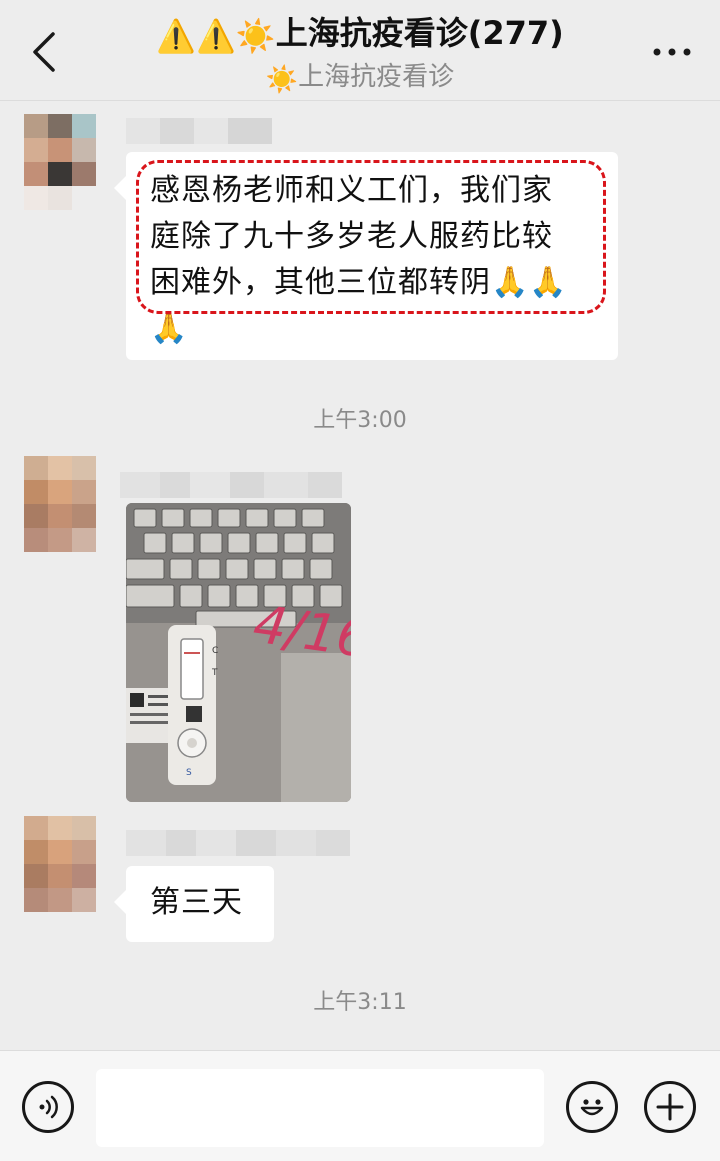  Describe the element at coordinates (189, 773) in the screenshot. I see `test-letter: S` at that location.